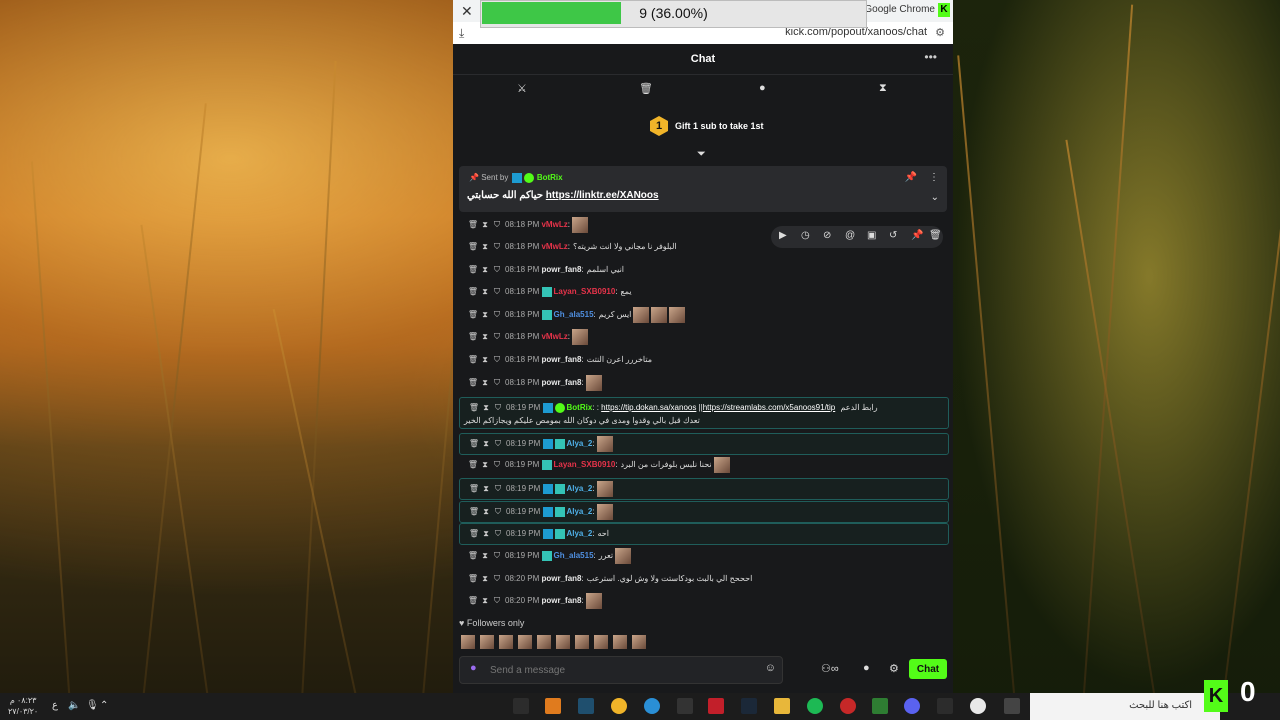  Describe the element at coordinates (940, 32) in the screenshot. I see `site-settings-icon: ⚙` at that location.